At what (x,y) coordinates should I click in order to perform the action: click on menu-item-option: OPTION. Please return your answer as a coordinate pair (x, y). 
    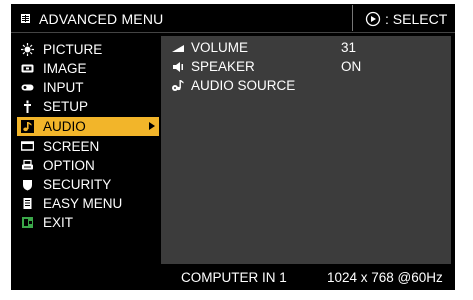
    Looking at the image, I should click on (88, 165).